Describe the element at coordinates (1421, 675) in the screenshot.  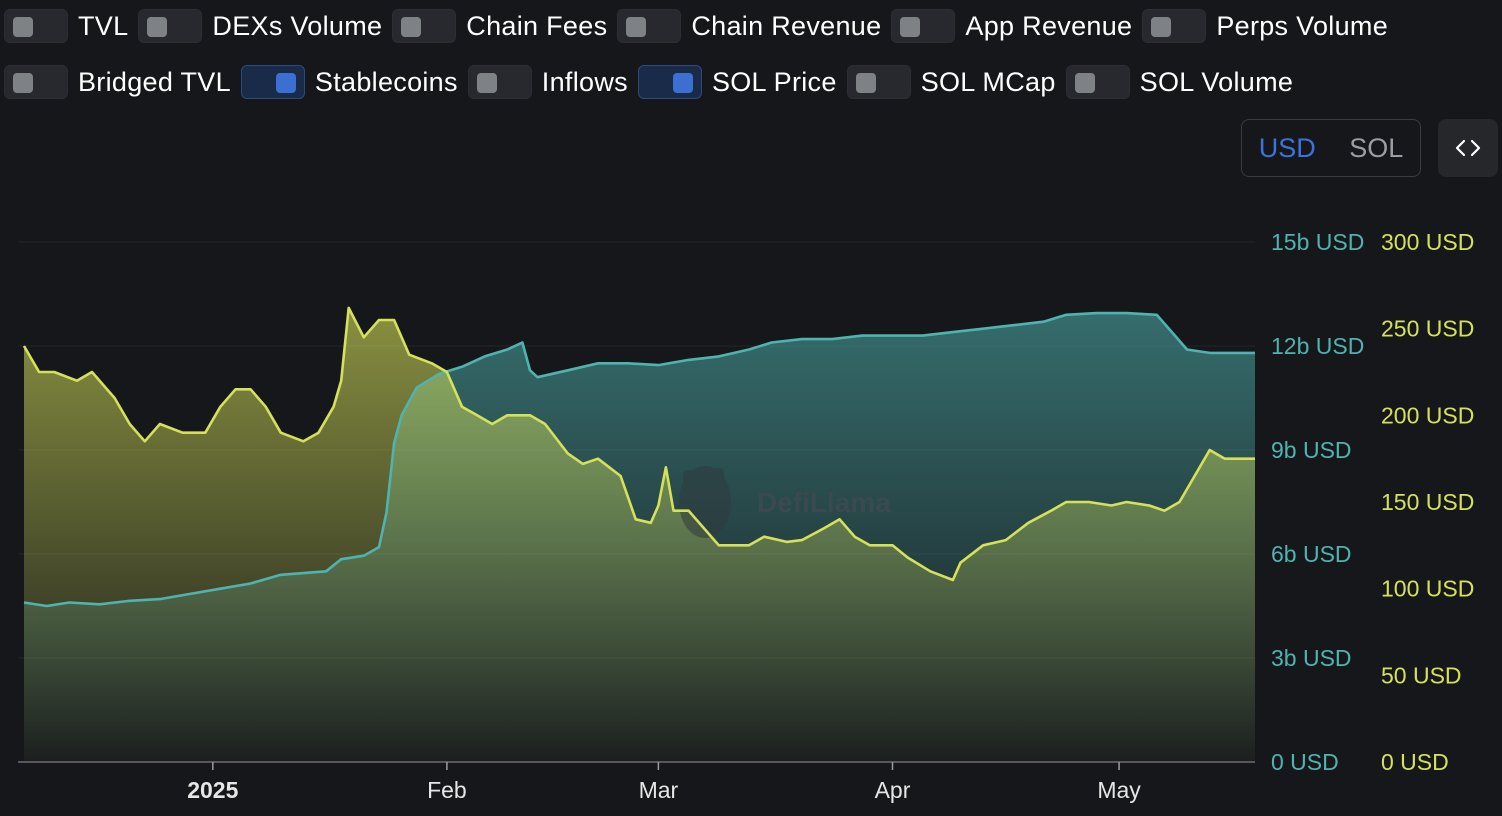
I see `y-right-tick-label: 50 USD` at that location.